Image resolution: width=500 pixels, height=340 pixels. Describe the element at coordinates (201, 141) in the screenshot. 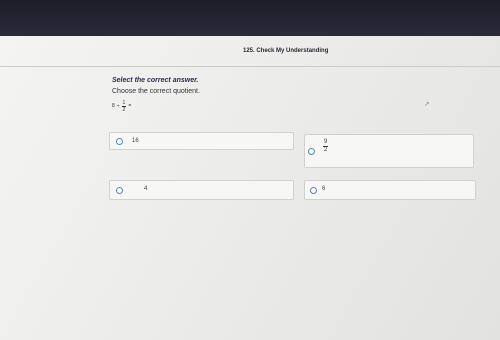

I see `answer-choice-a: 16` at that location.